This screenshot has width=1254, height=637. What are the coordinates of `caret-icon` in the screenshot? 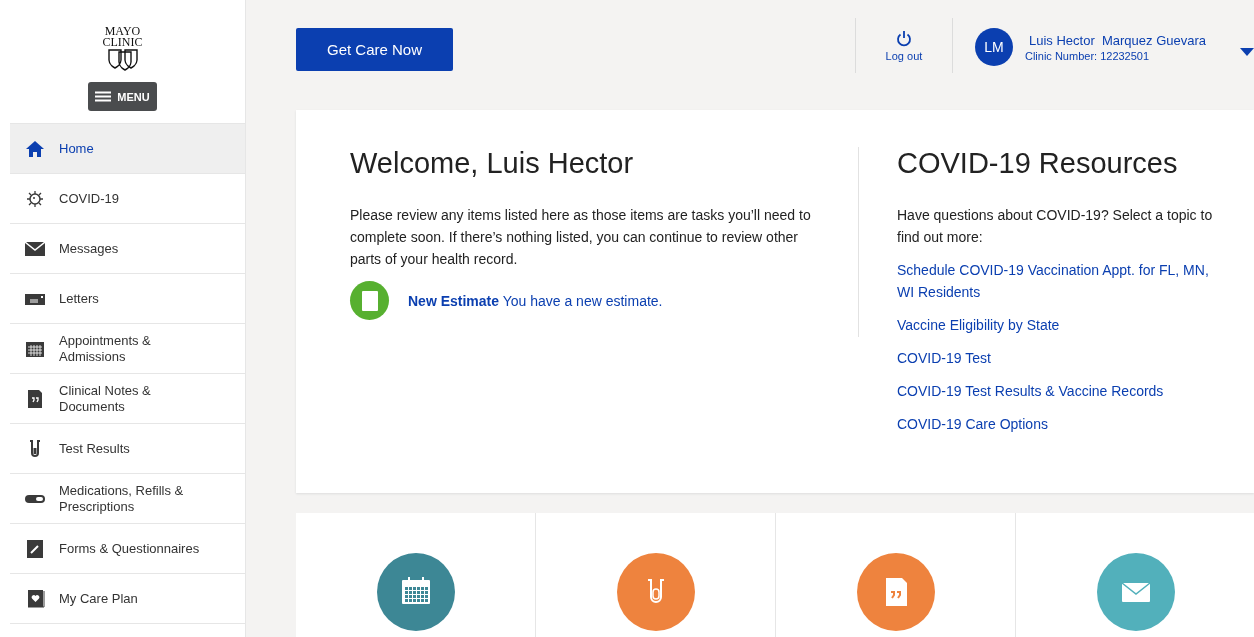 It's located at (1247, 52).